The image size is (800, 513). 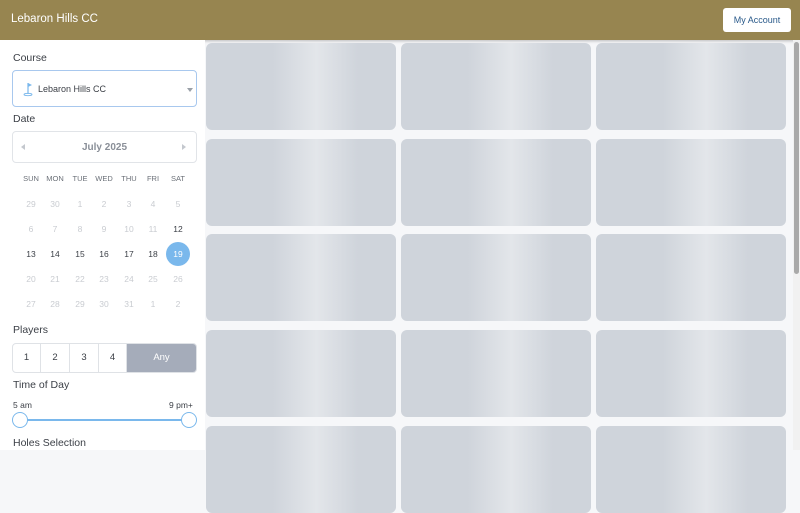 I want to click on time-slider-min-handle, so click(x=20, y=420).